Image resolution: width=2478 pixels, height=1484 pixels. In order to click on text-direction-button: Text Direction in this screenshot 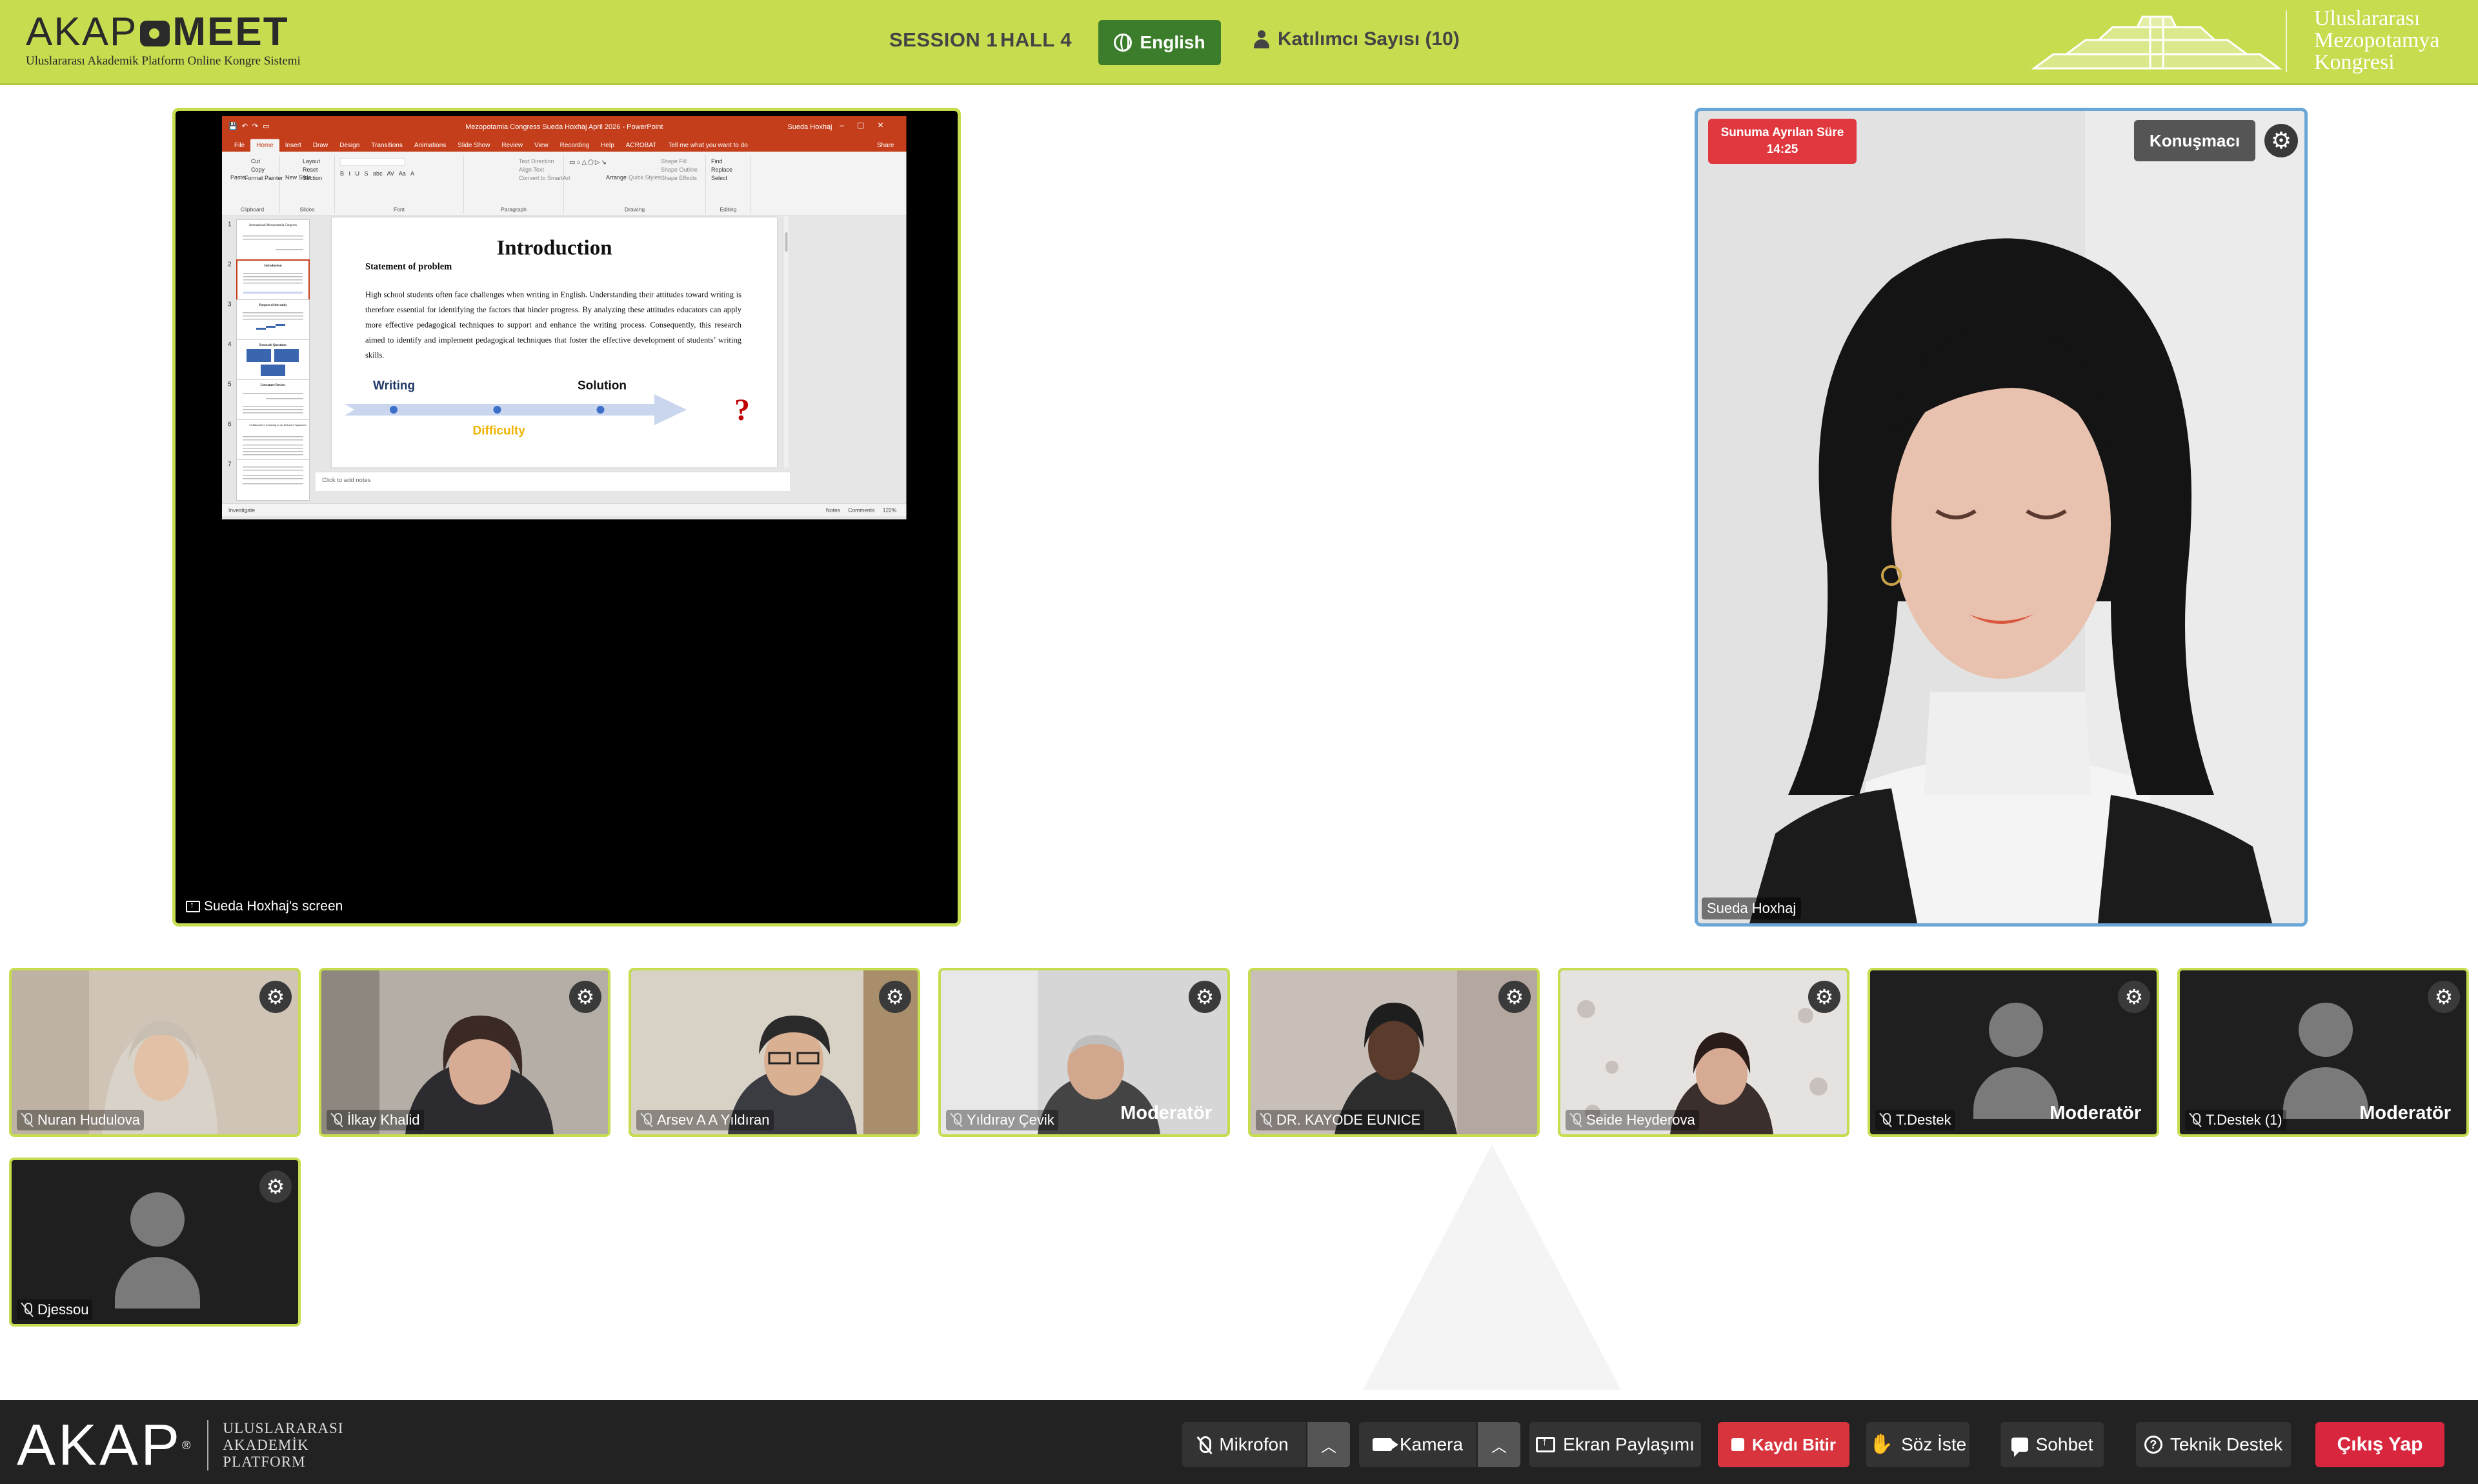, I will do `click(536, 161)`.